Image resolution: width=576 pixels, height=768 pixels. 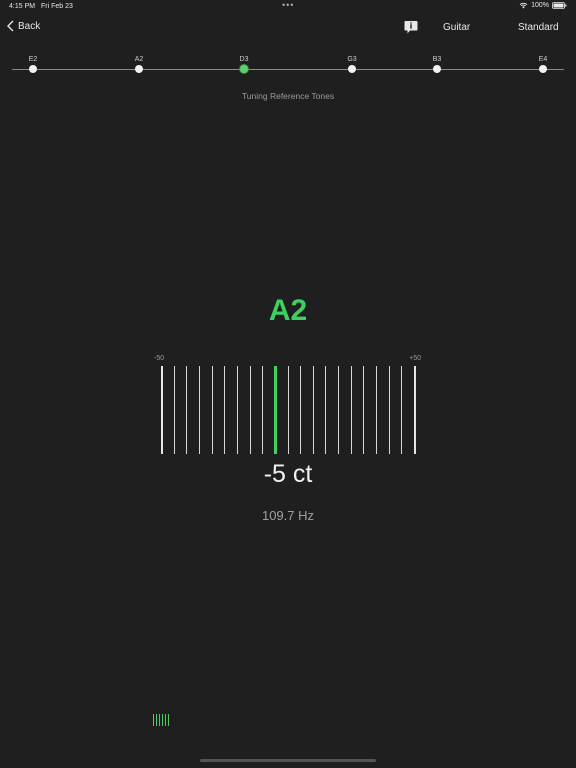 What do you see at coordinates (57, 6) in the screenshot?
I see `status-date: Fri Feb 23` at bounding box center [57, 6].